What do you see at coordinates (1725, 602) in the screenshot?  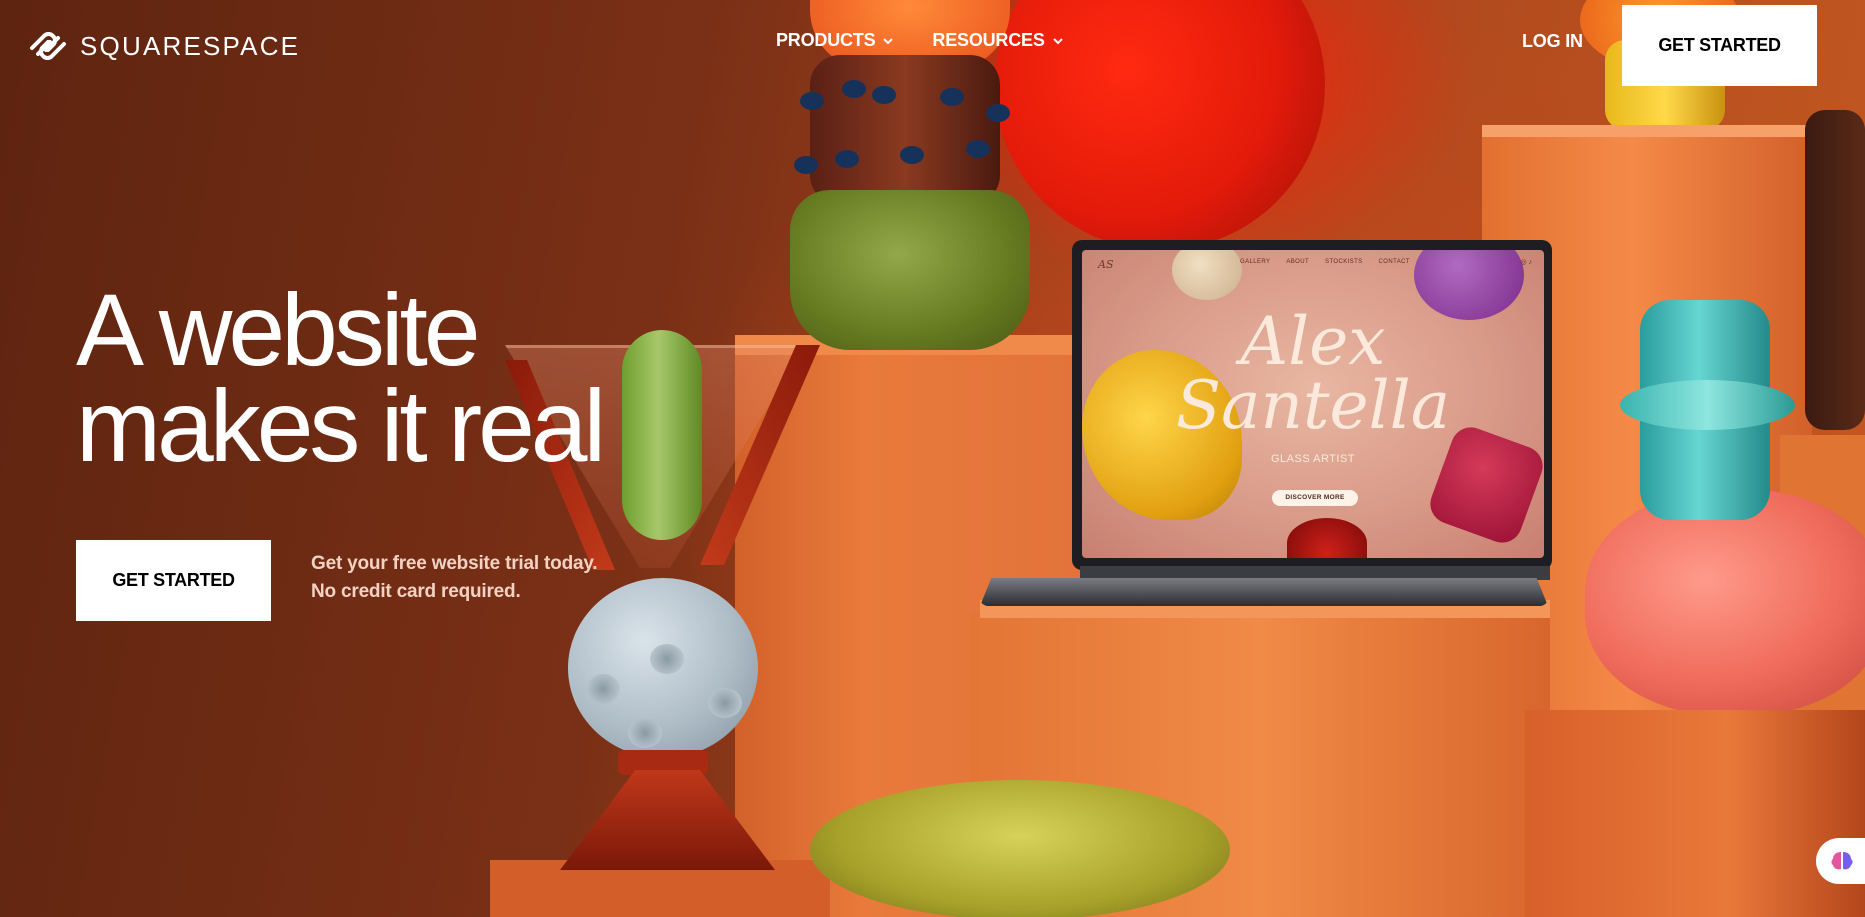 I see `coral-glass-vase` at bounding box center [1725, 602].